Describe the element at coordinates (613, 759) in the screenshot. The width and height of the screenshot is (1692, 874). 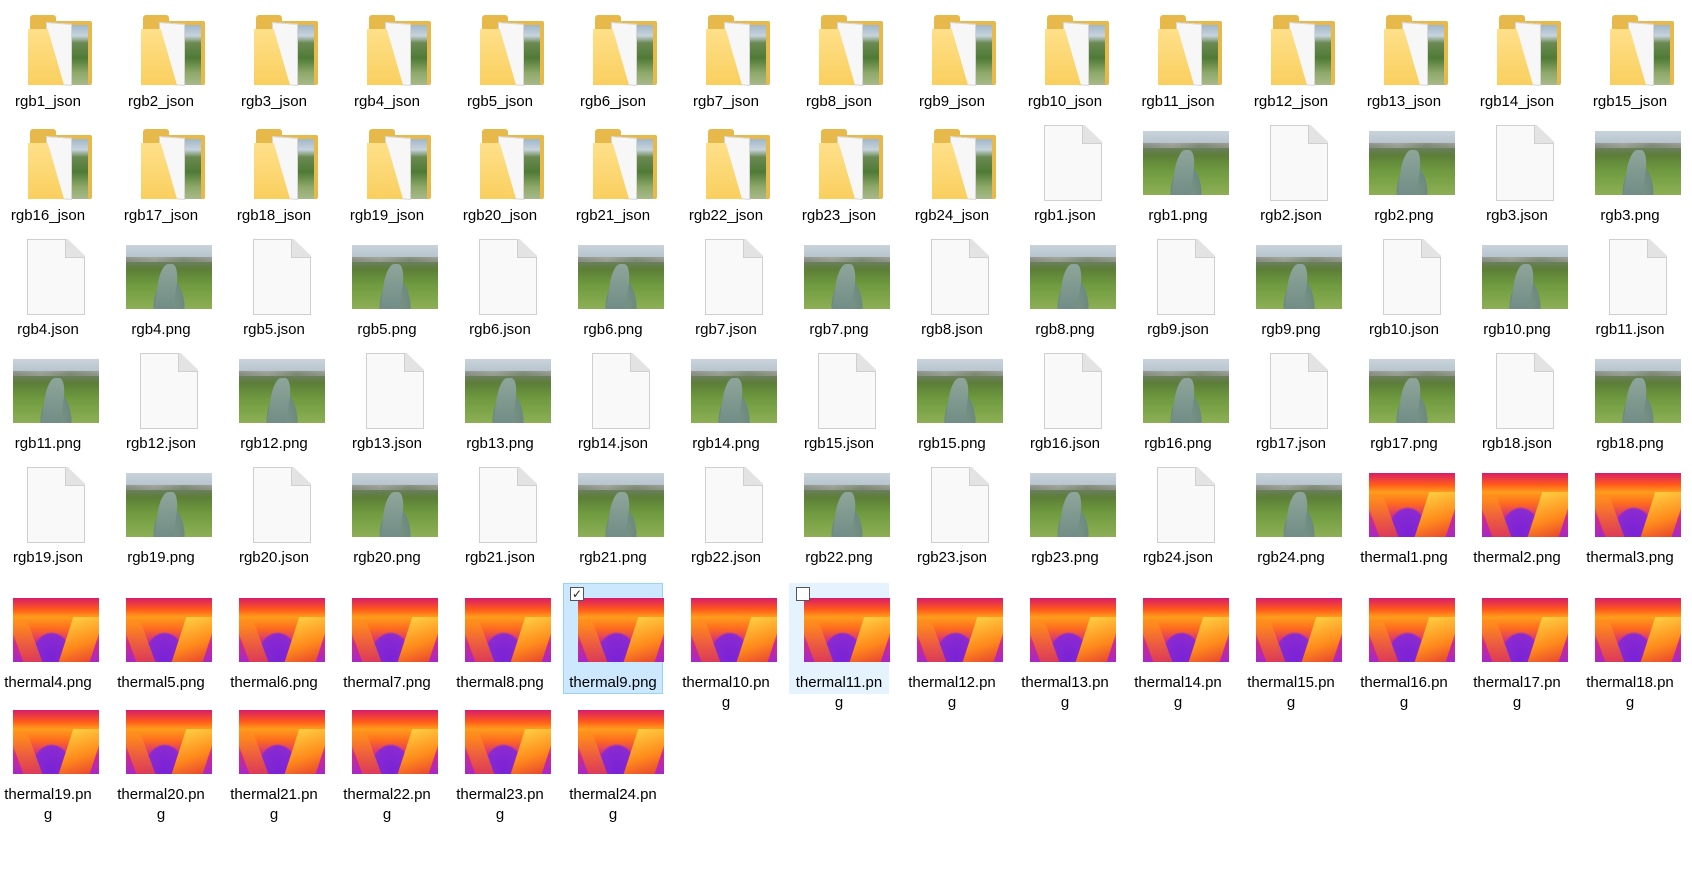
I see `file-item: thermal24.png` at that location.